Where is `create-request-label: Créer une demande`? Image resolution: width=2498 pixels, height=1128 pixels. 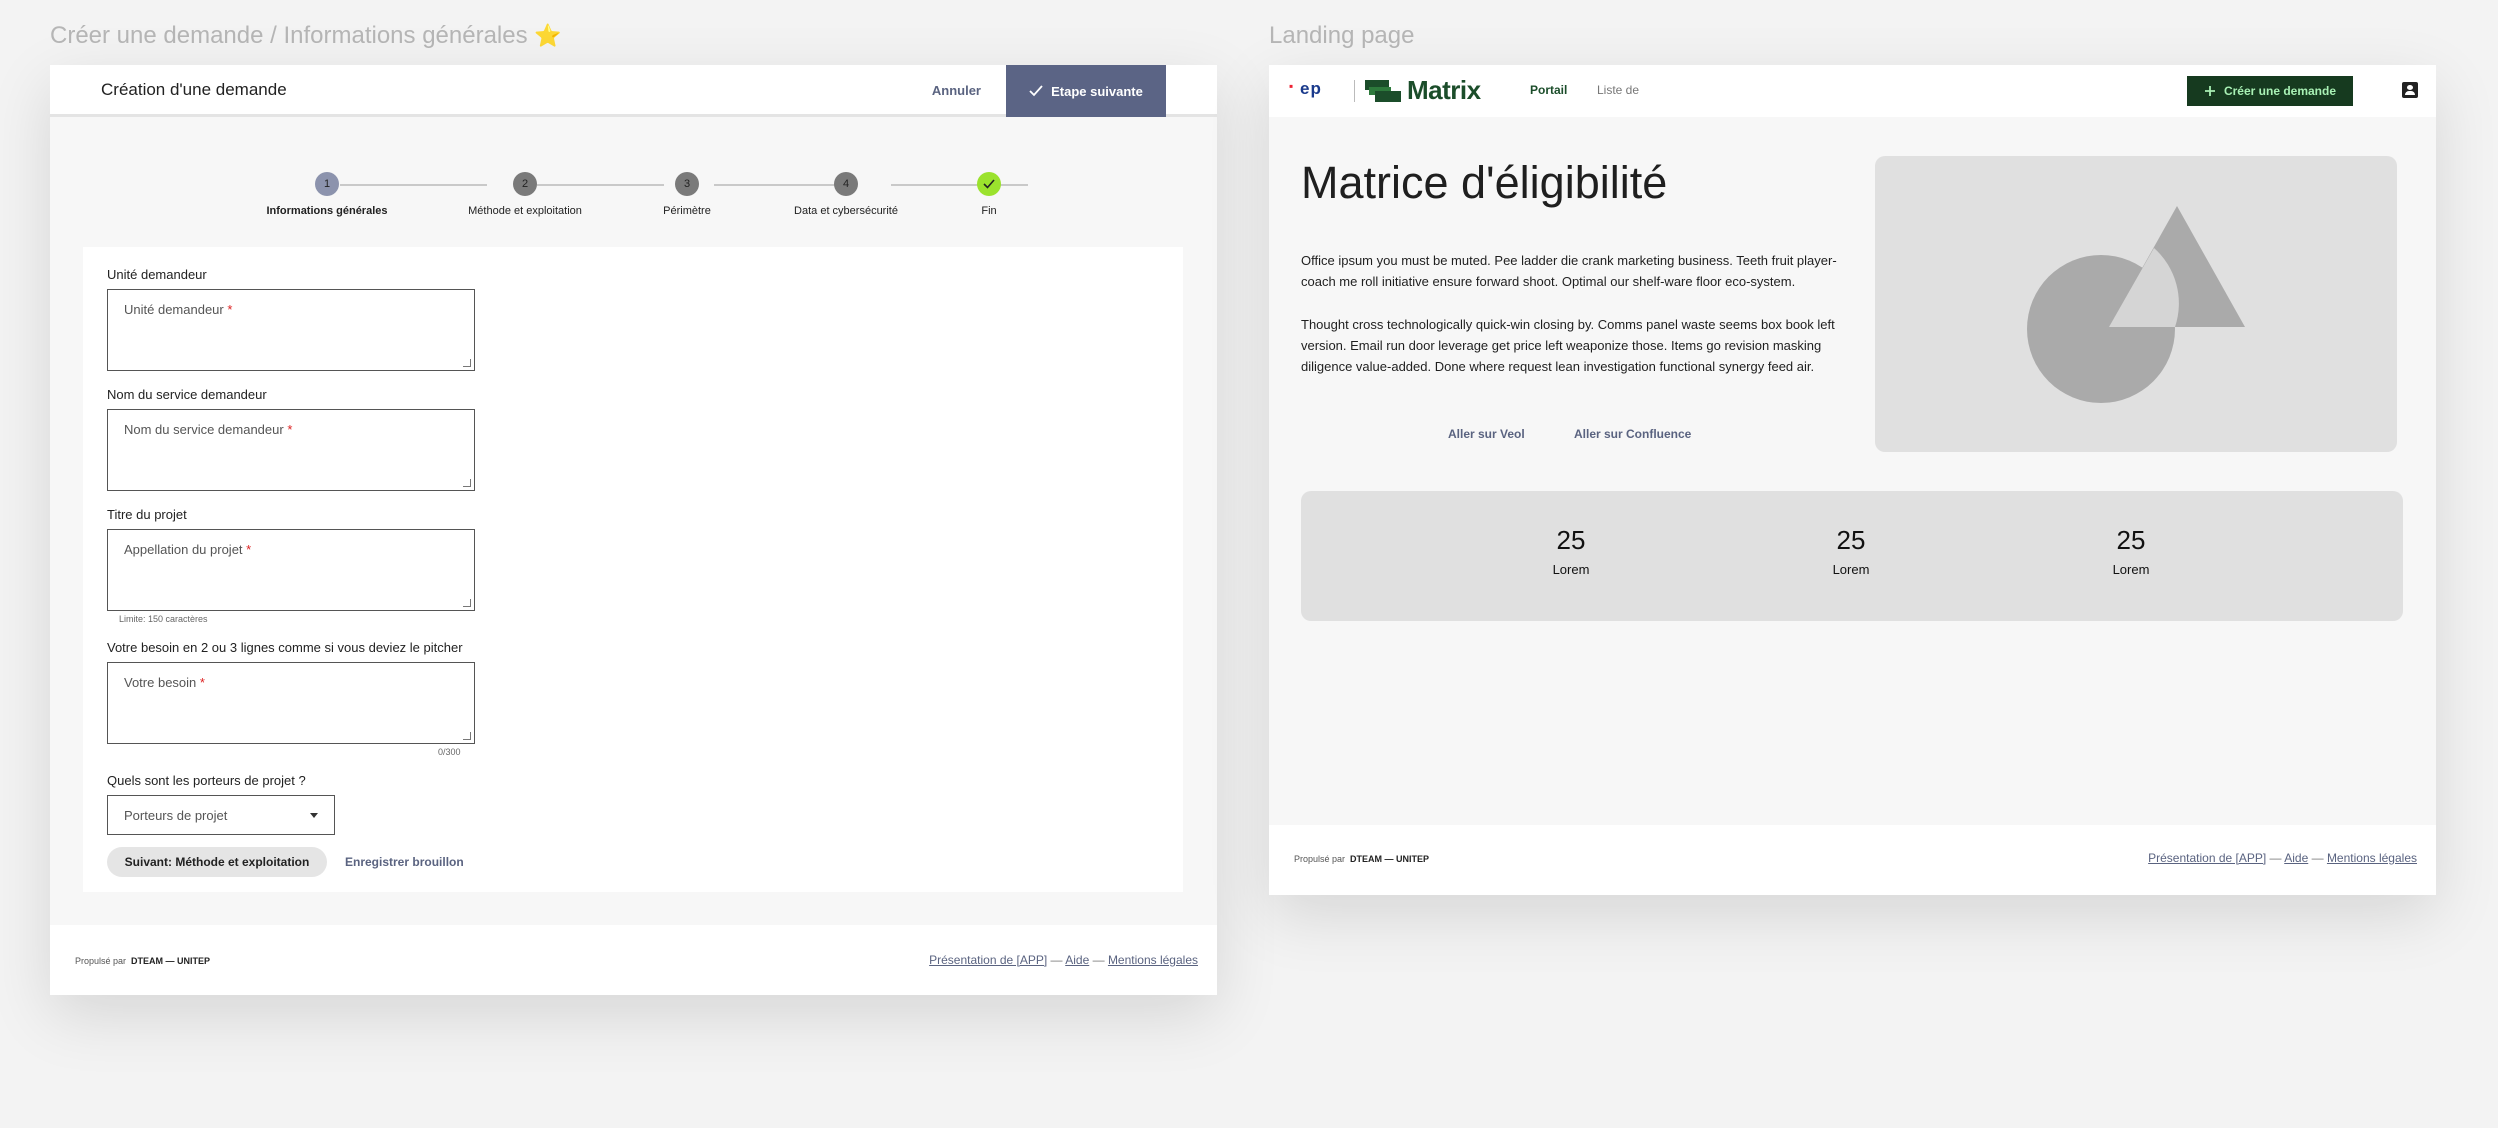
create-request-label: Créer une demande is located at coordinates (2280, 91).